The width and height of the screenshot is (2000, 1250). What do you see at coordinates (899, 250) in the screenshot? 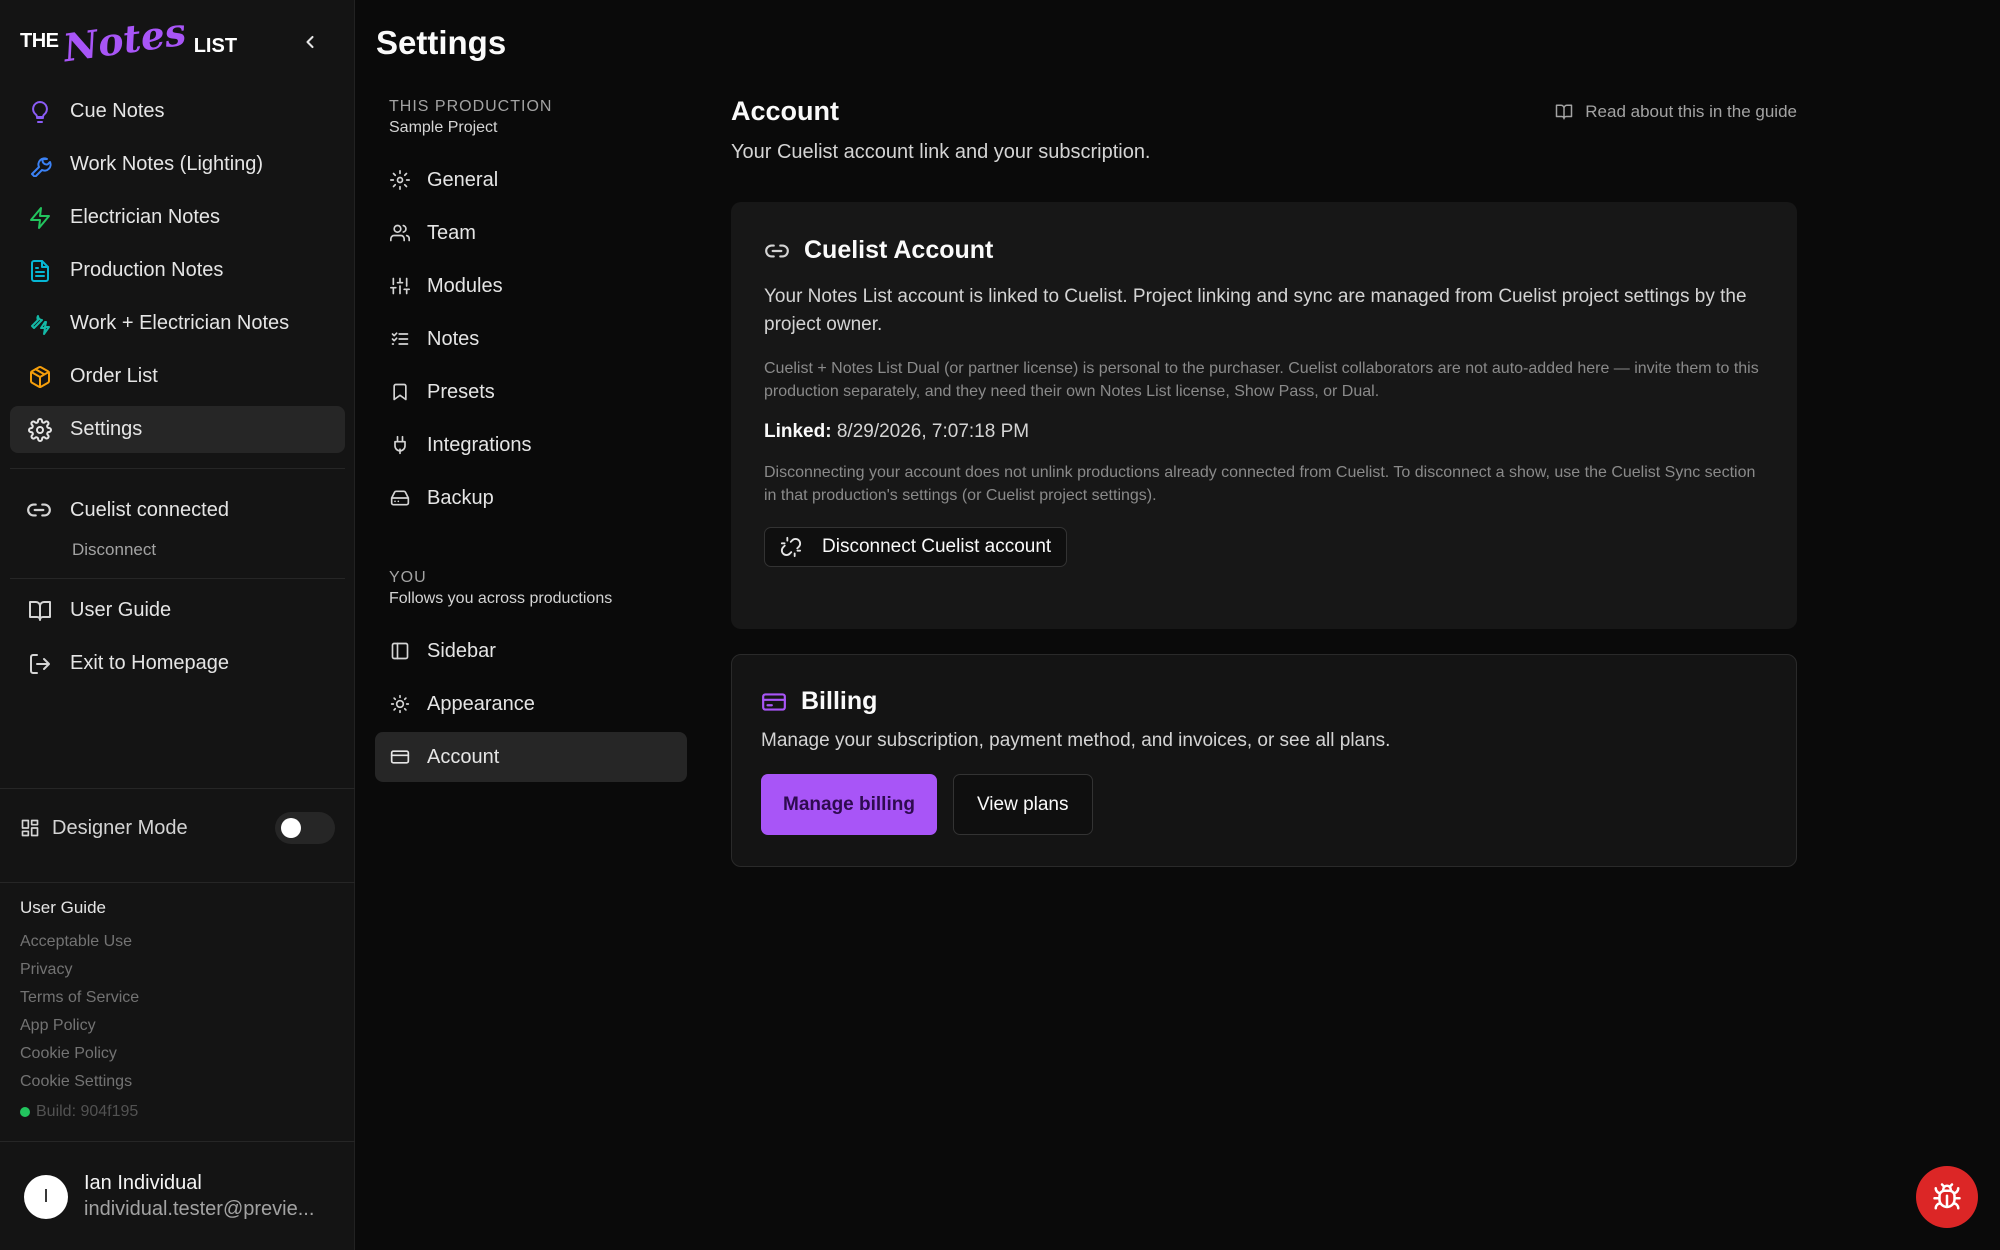
I see `card-title: Cuelist Account` at bounding box center [899, 250].